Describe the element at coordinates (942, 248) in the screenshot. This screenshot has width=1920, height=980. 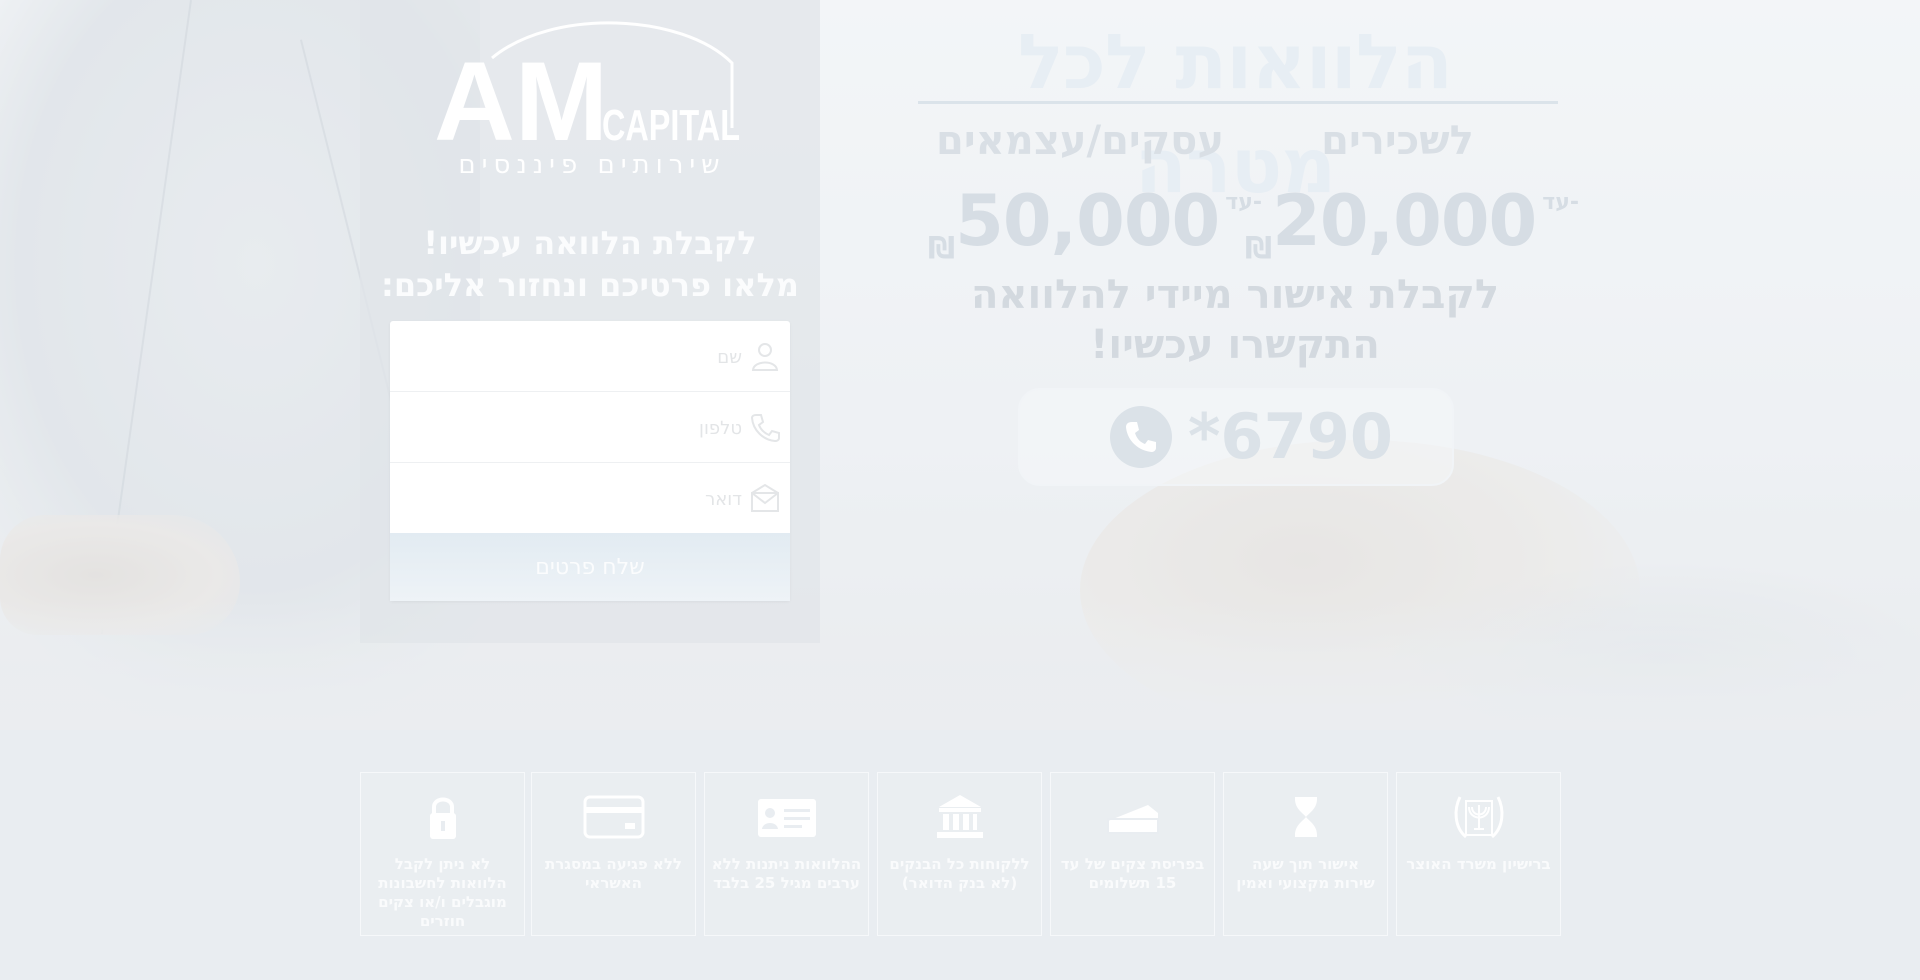
I see `currency-symbol: ₪` at that location.